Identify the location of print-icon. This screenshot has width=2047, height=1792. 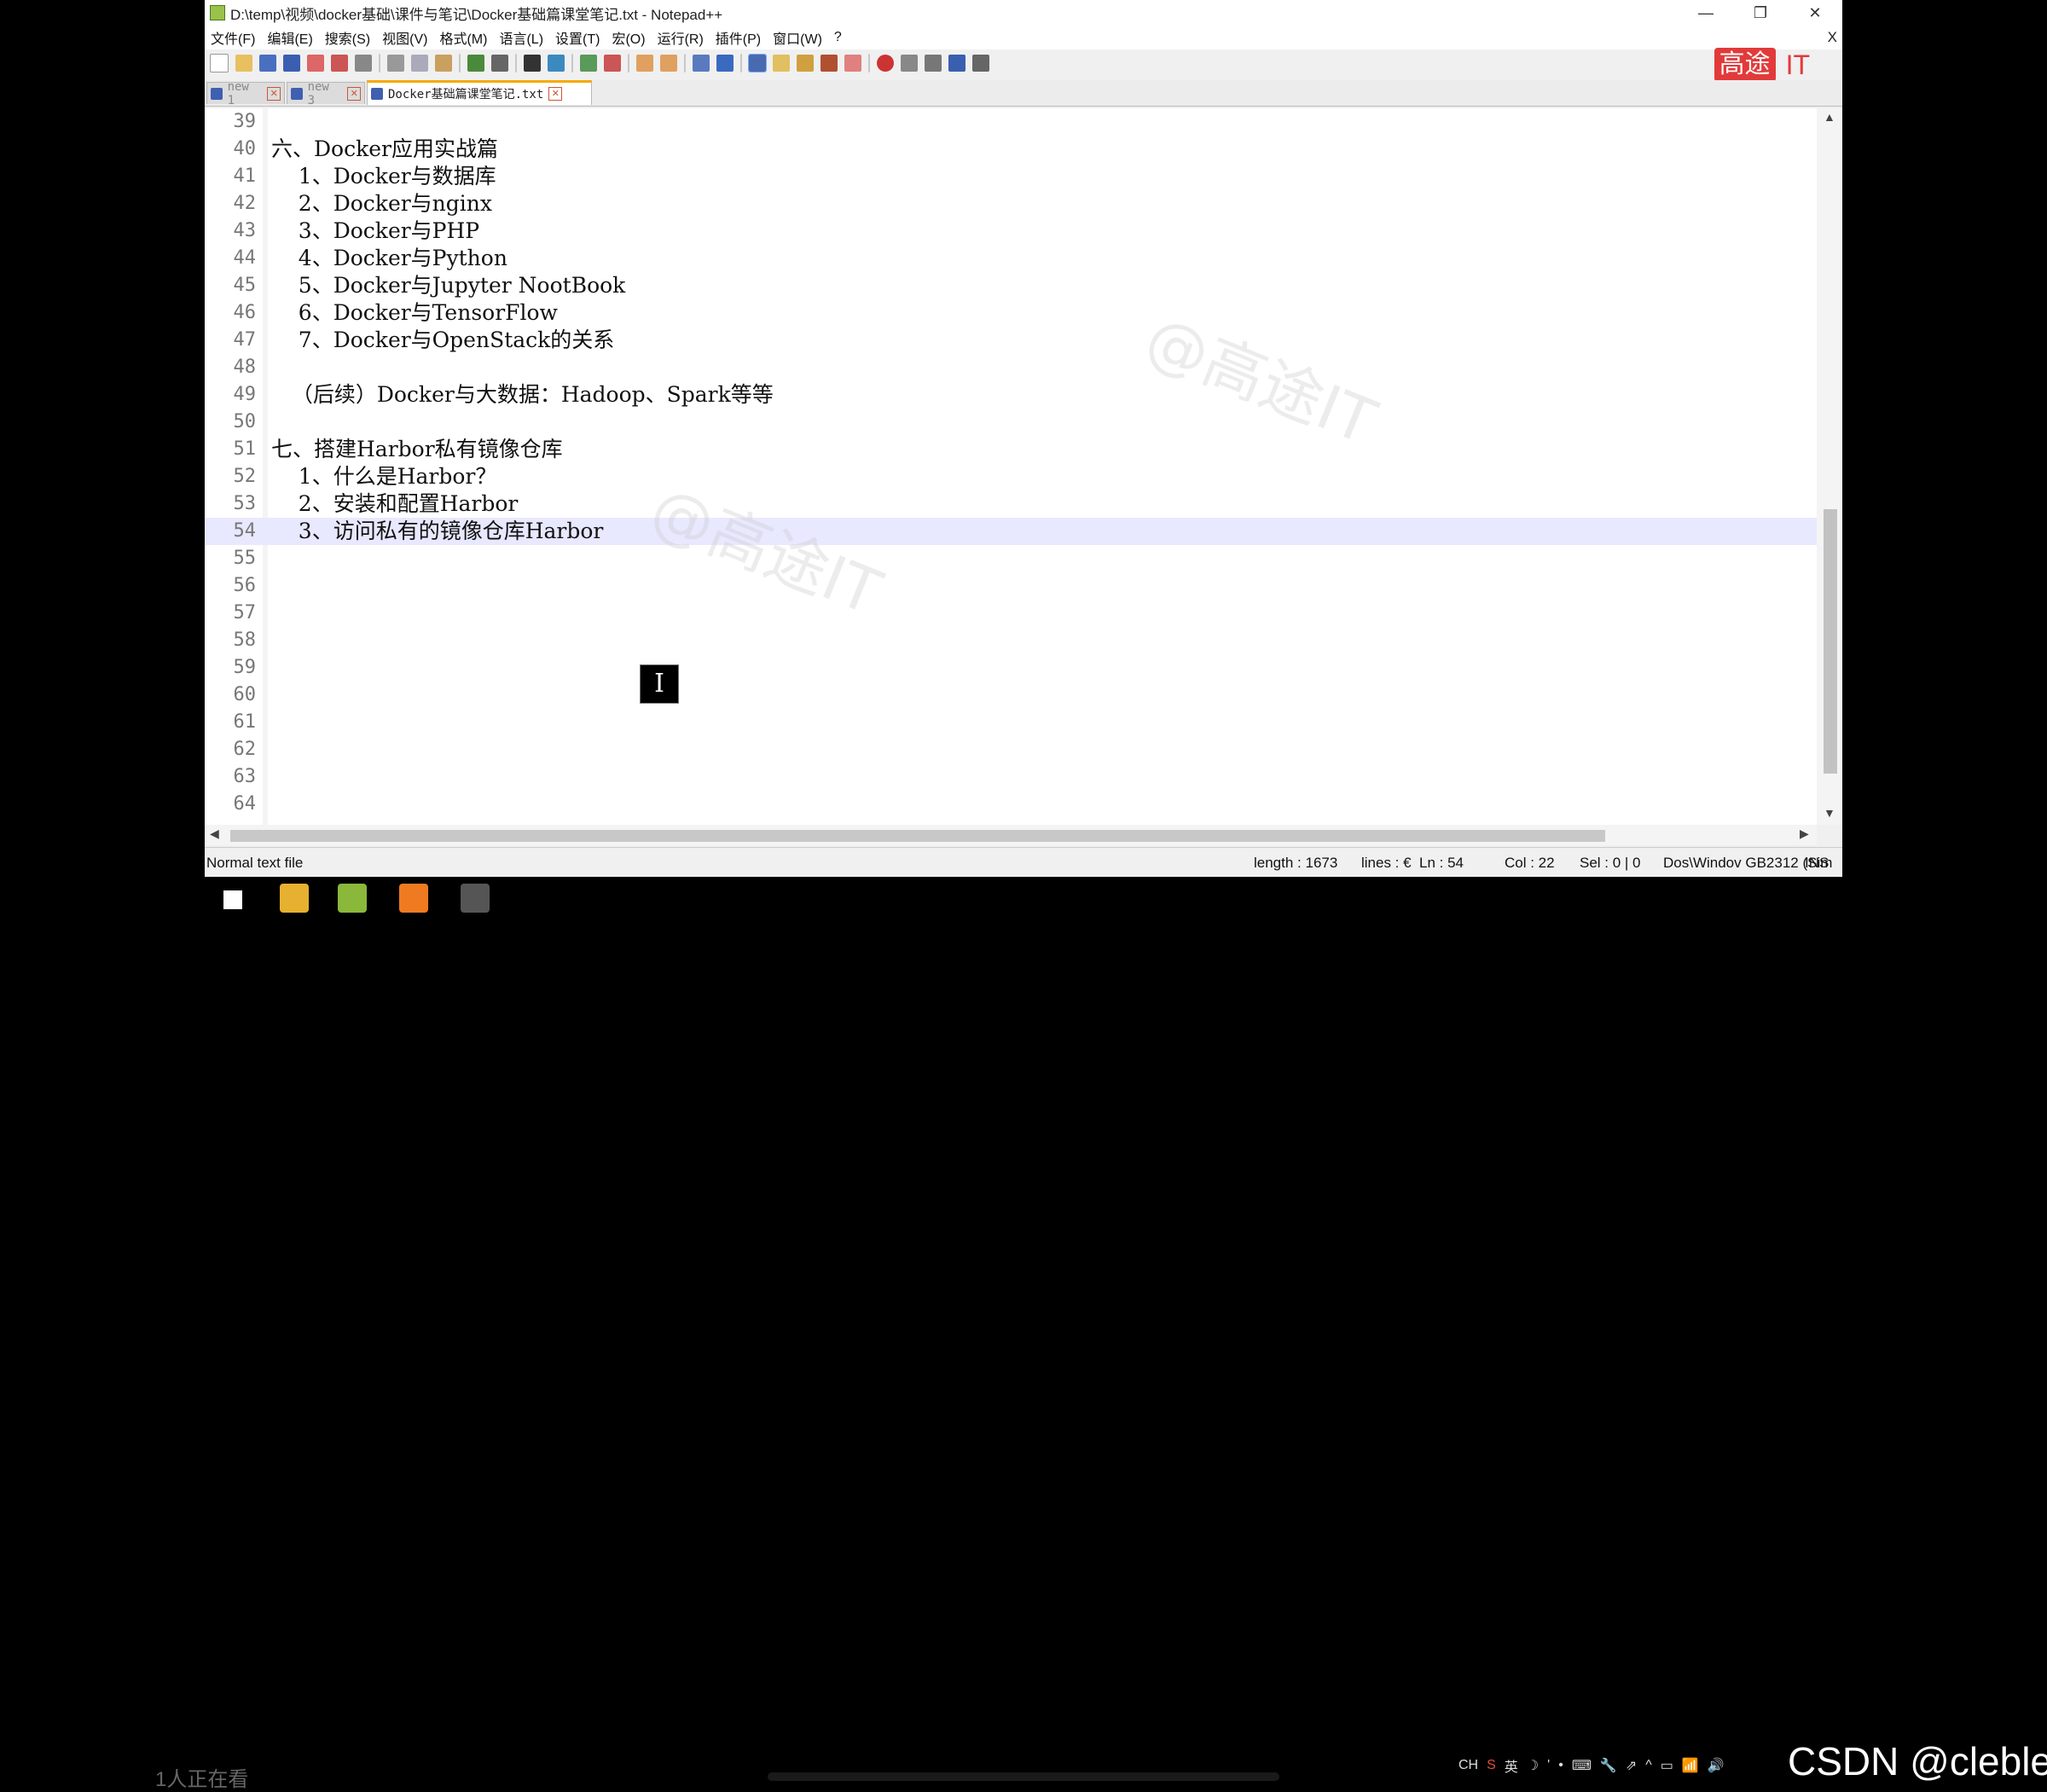
(363, 64).